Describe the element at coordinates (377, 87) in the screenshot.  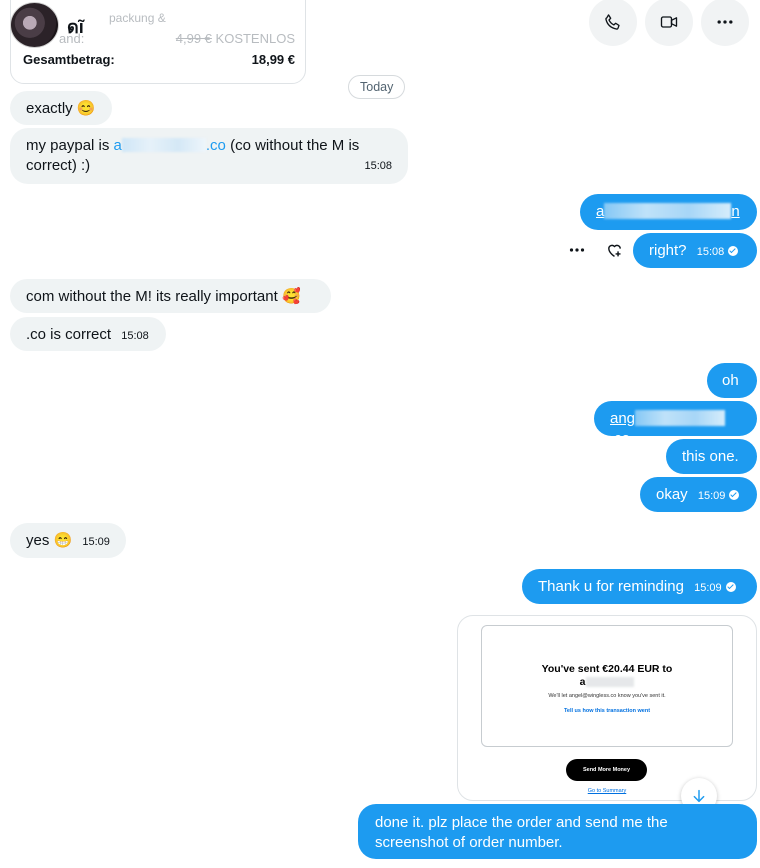
I see `date-divider: Today` at that location.